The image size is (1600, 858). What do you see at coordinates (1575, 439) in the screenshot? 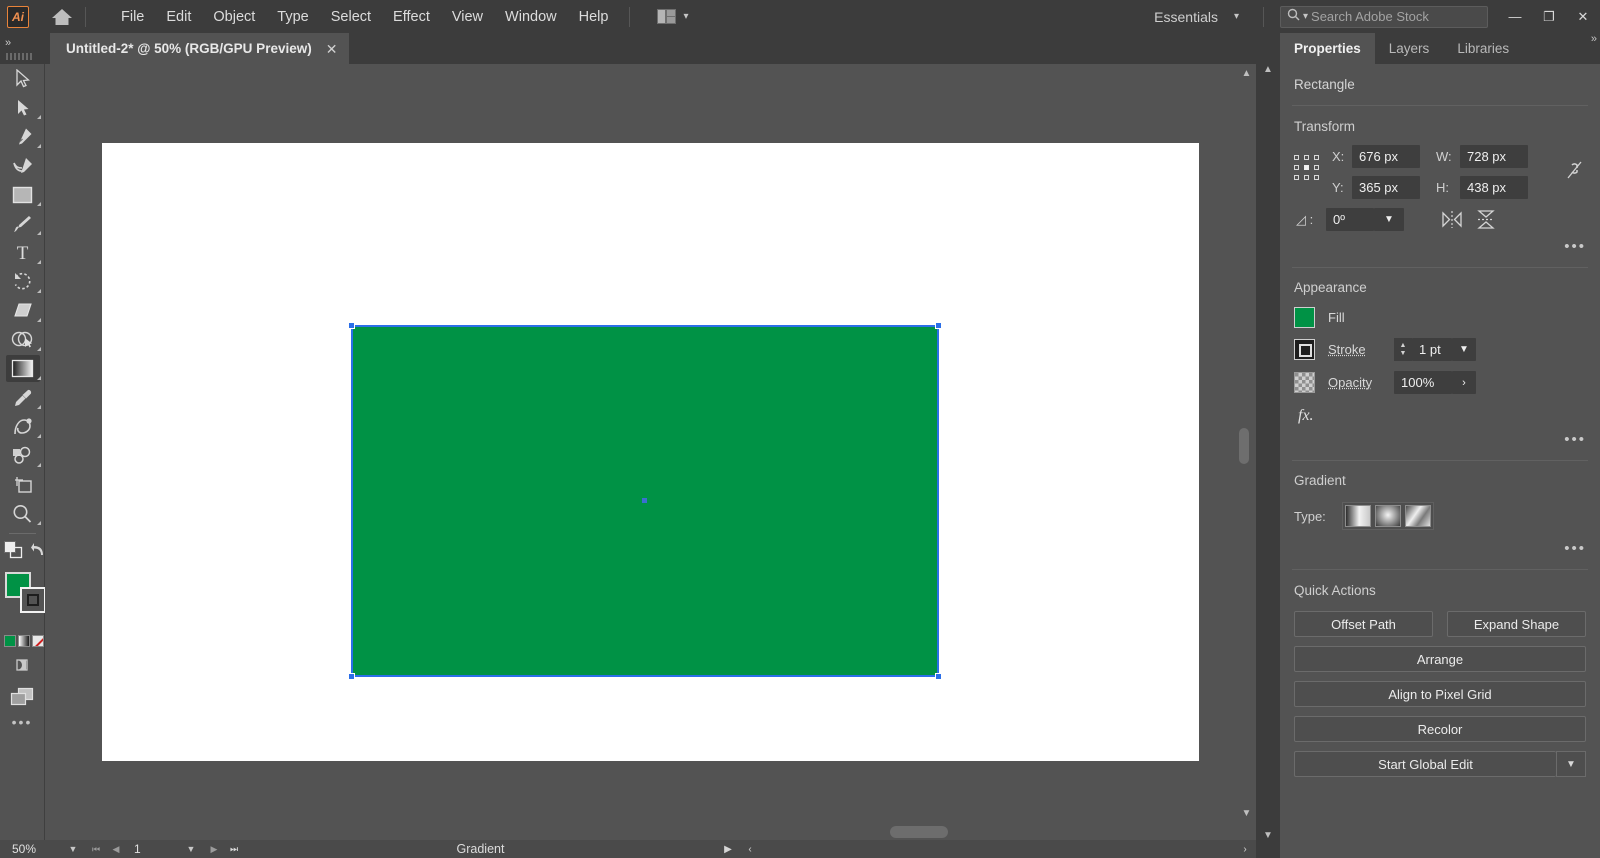
I see `appearance-more-options: •••` at bounding box center [1575, 439].